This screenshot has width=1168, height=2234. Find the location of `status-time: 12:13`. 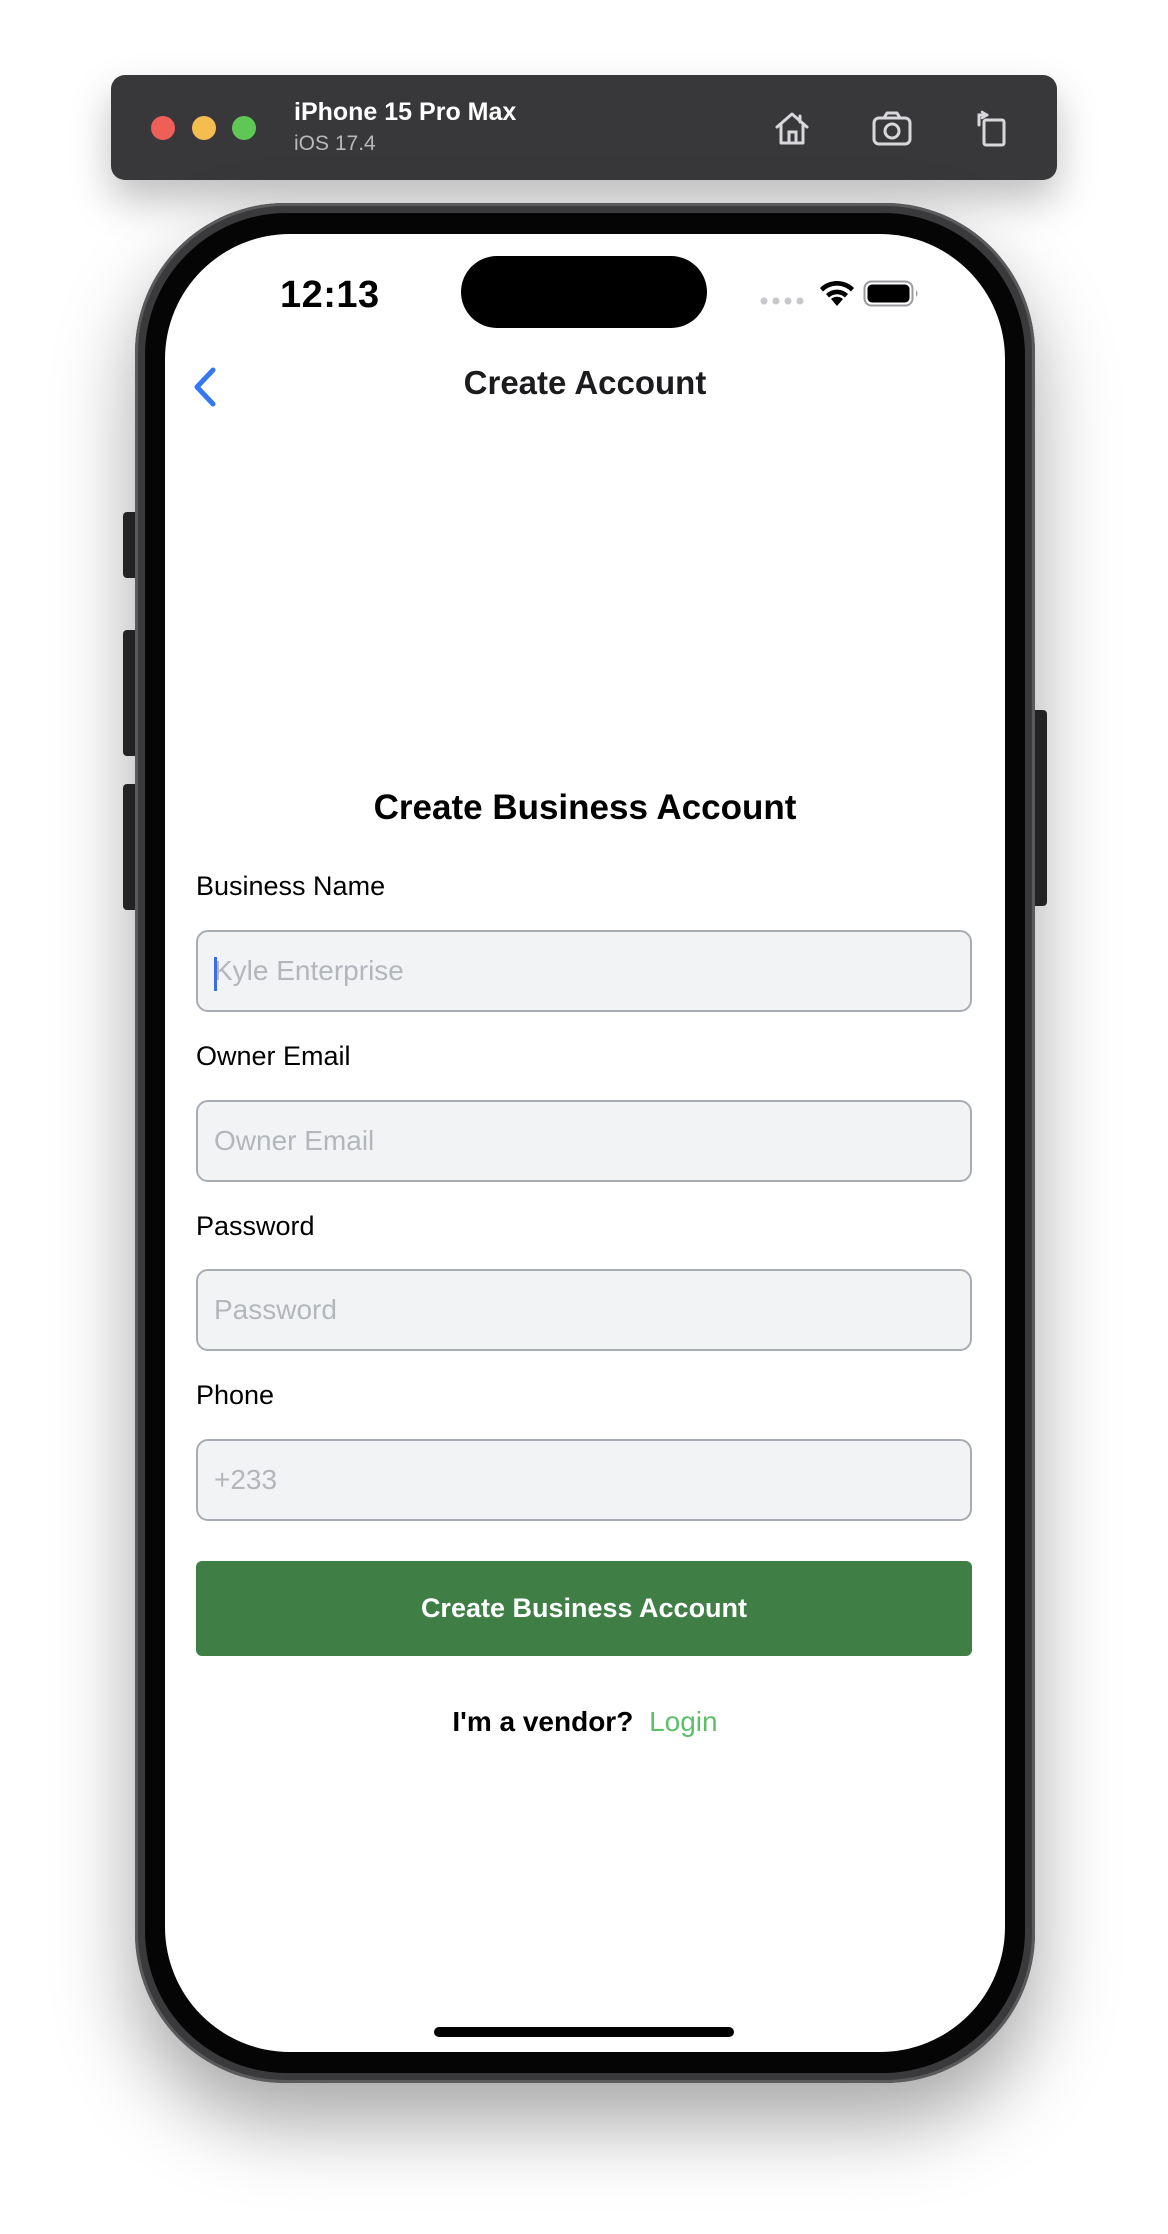

status-time: 12:13 is located at coordinates (330, 295).